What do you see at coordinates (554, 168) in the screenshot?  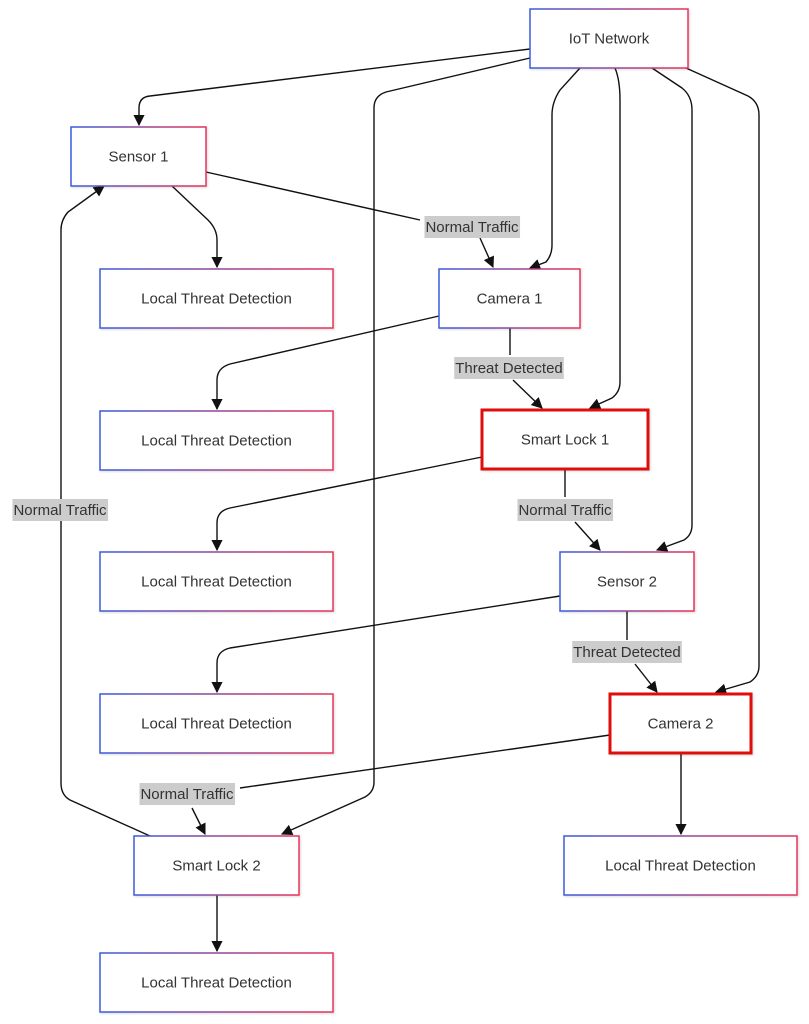 I see `edge-iot-c1` at bounding box center [554, 168].